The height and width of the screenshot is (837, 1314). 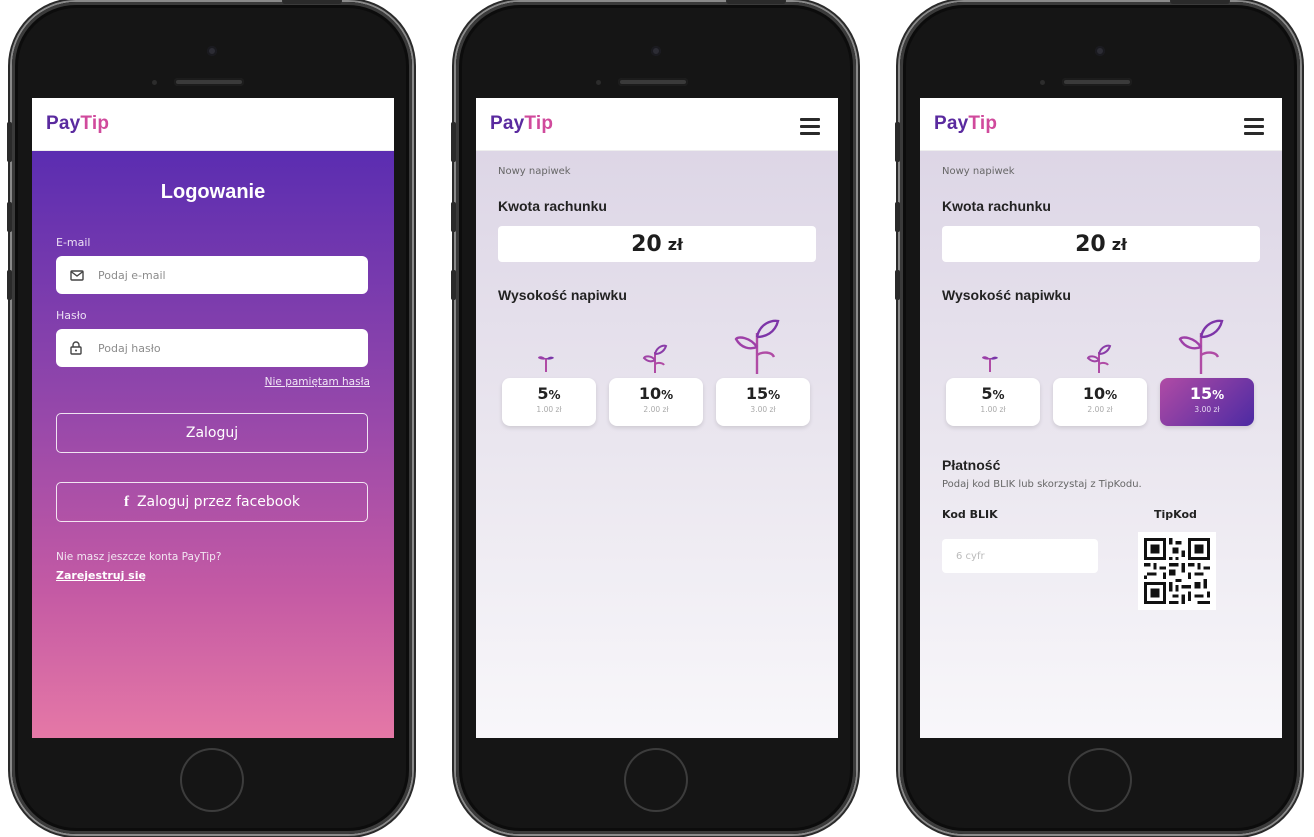 I want to click on login-button: Zaloguj, so click(x=212, y=433).